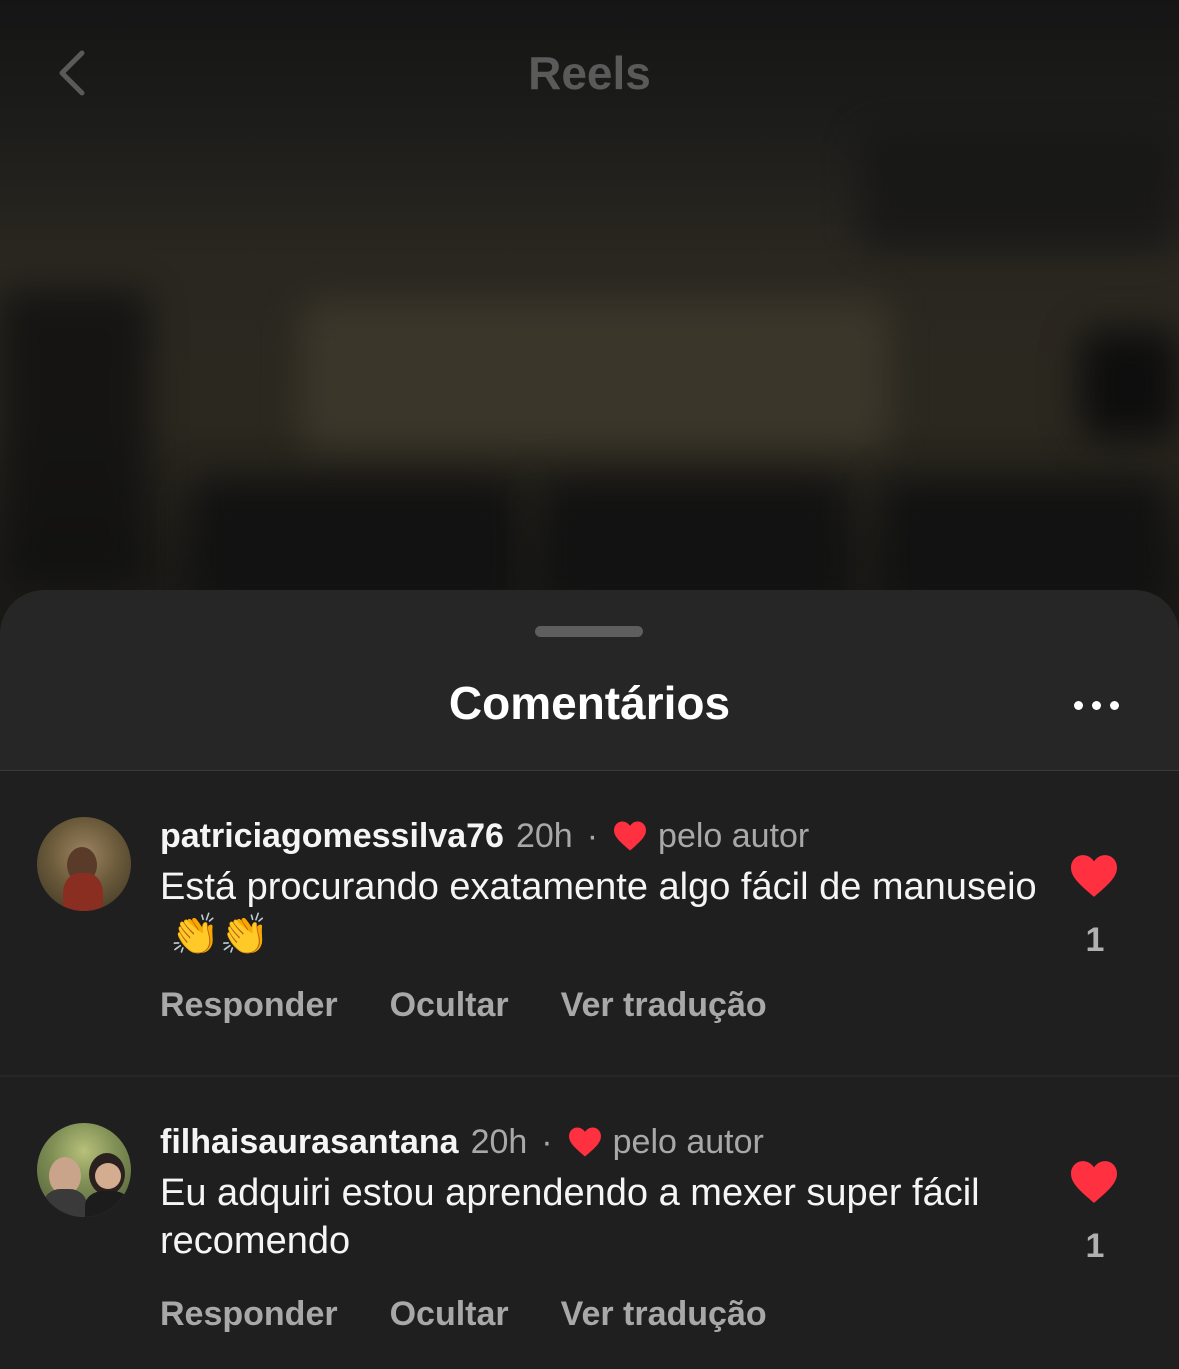 The image size is (1179, 1369). I want to click on username: filhaisaurasantana, so click(309, 1142).